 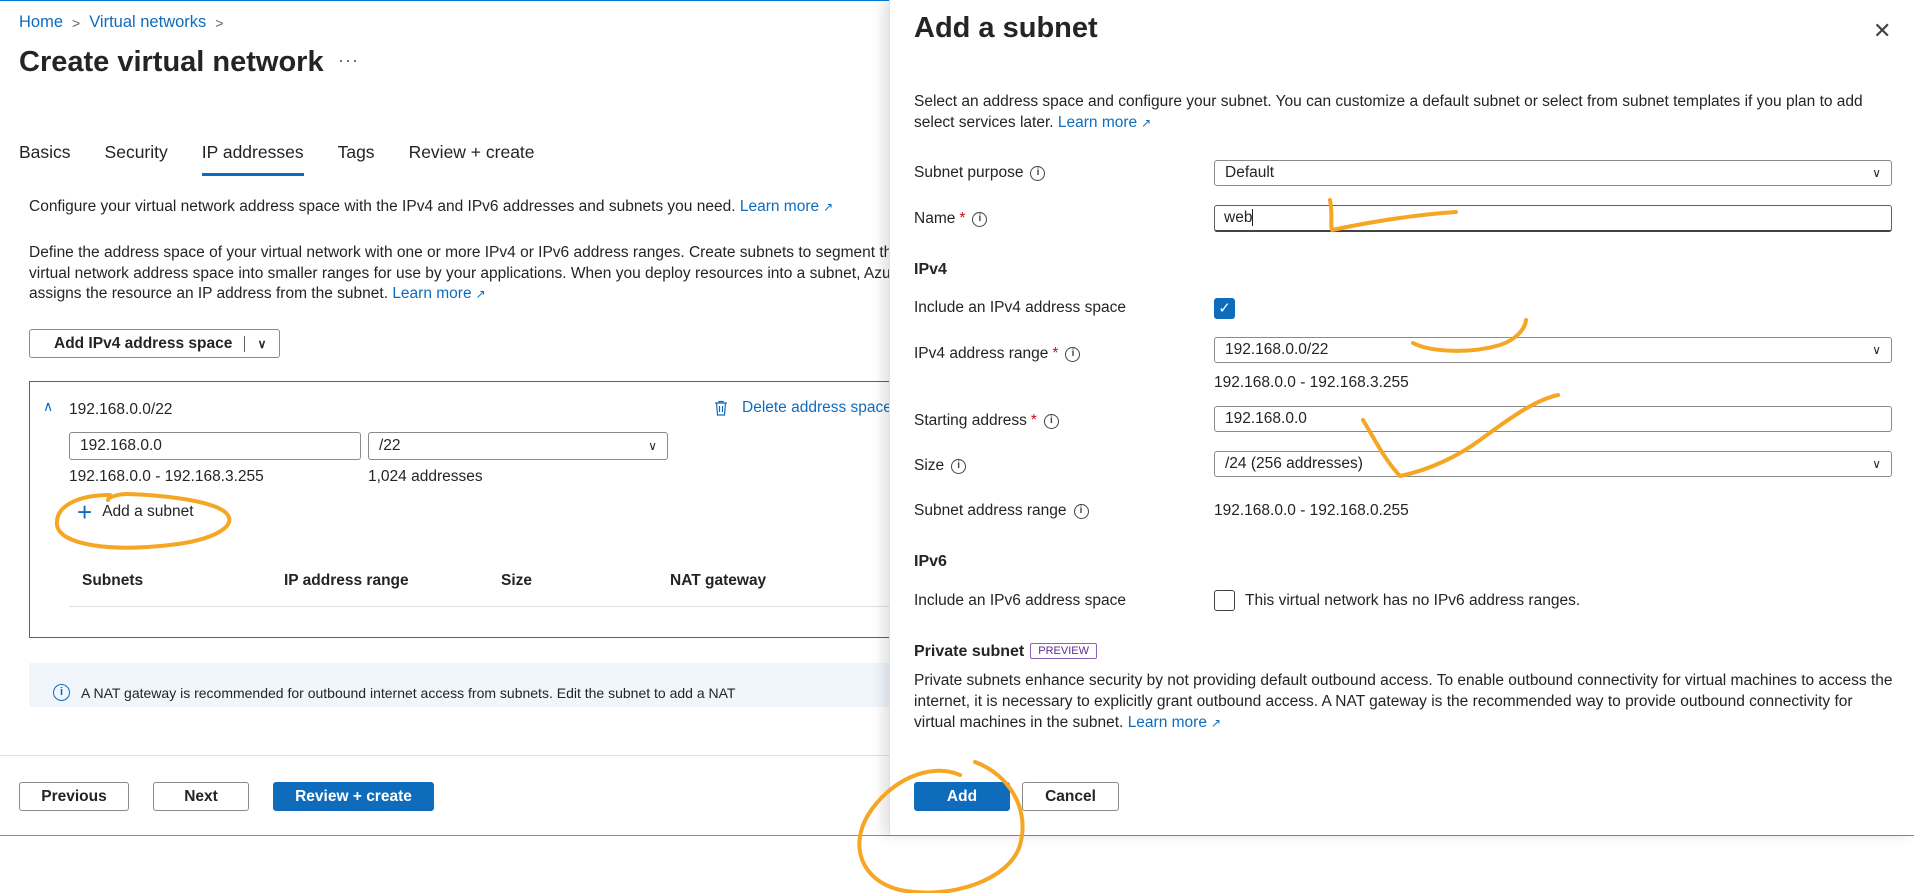 What do you see at coordinates (1250, 172) in the screenshot?
I see `subnet-purpose-value: Default` at bounding box center [1250, 172].